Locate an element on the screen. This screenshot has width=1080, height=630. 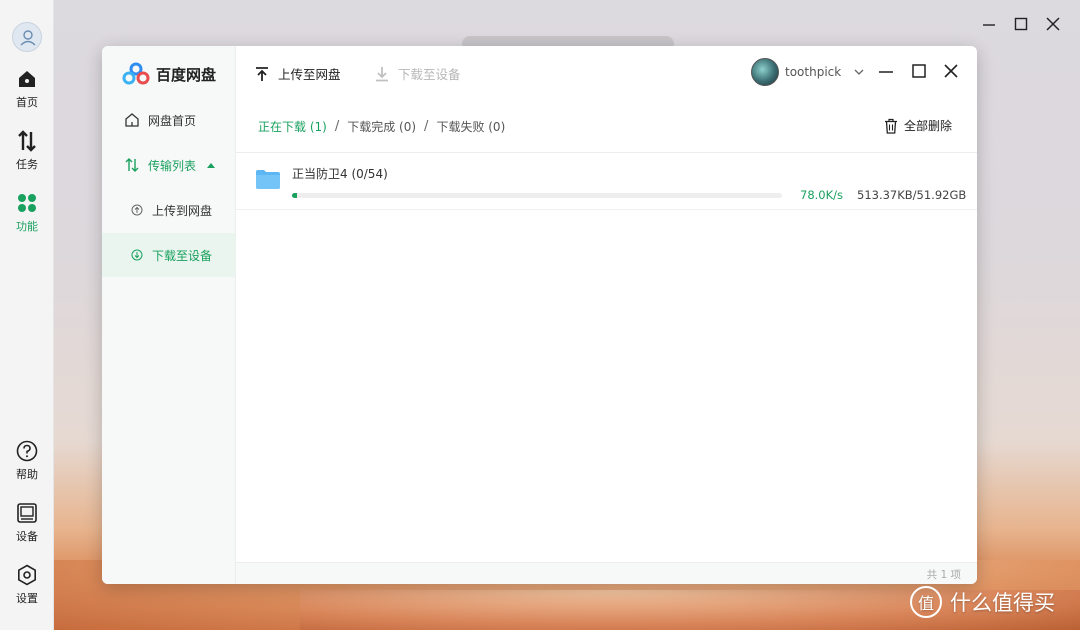
os-close-button is located at coordinates (1053, 26).